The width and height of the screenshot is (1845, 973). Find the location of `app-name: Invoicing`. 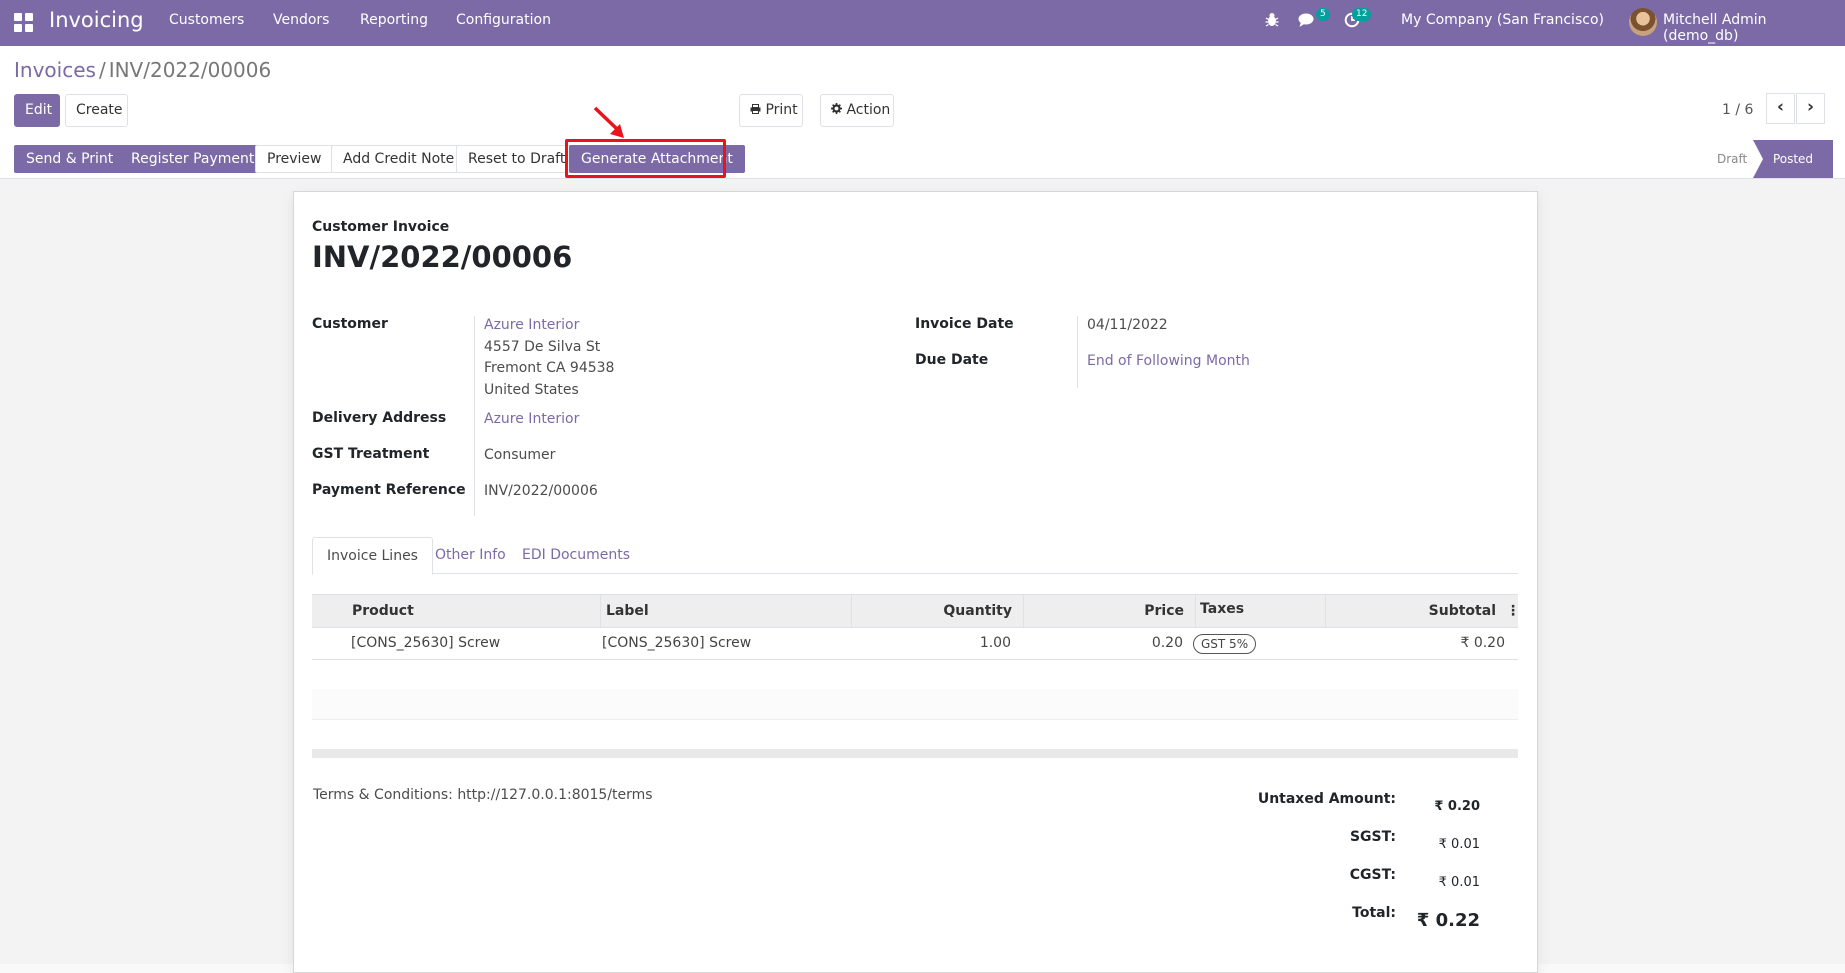

app-name: Invoicing is located at coordinates (96, 20).